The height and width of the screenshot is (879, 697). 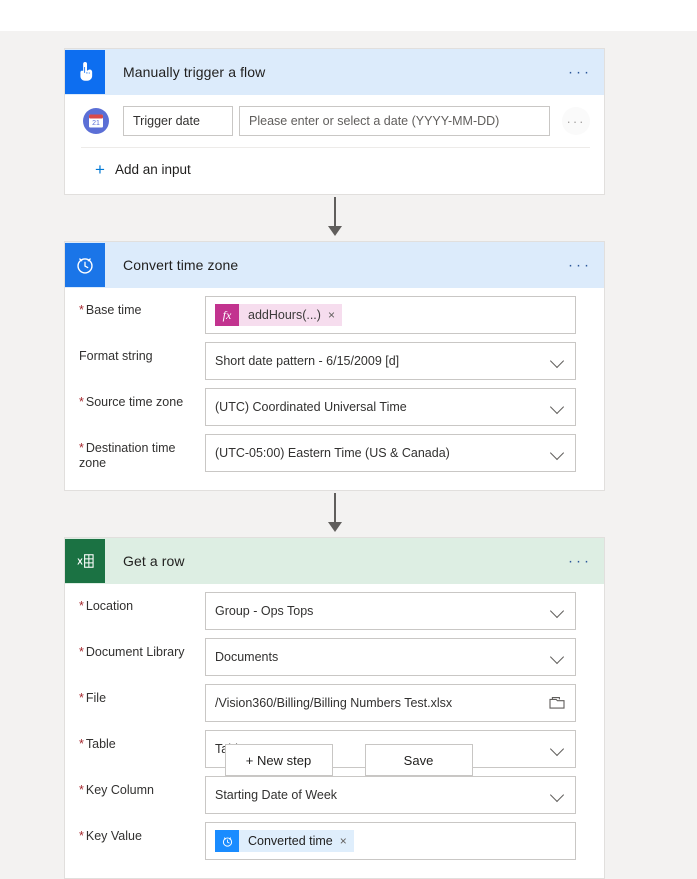 I want to click on trigger-date-name-field: Trigger date, so click(x=178, y=121).